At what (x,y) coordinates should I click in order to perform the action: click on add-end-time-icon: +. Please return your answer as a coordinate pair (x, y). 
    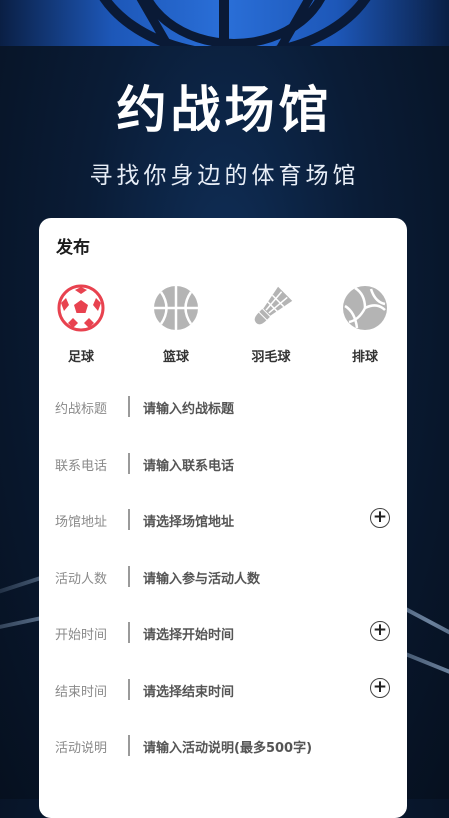
    Looking at the image, I should click on (380, 688).